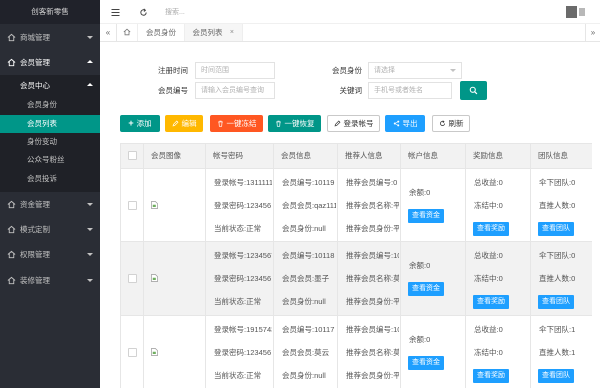  What do you see at coordinates (35, 85) in the screenshot?
I see `sidebar-subgroup-label: 会员中心` at bounding box center [35, 85].